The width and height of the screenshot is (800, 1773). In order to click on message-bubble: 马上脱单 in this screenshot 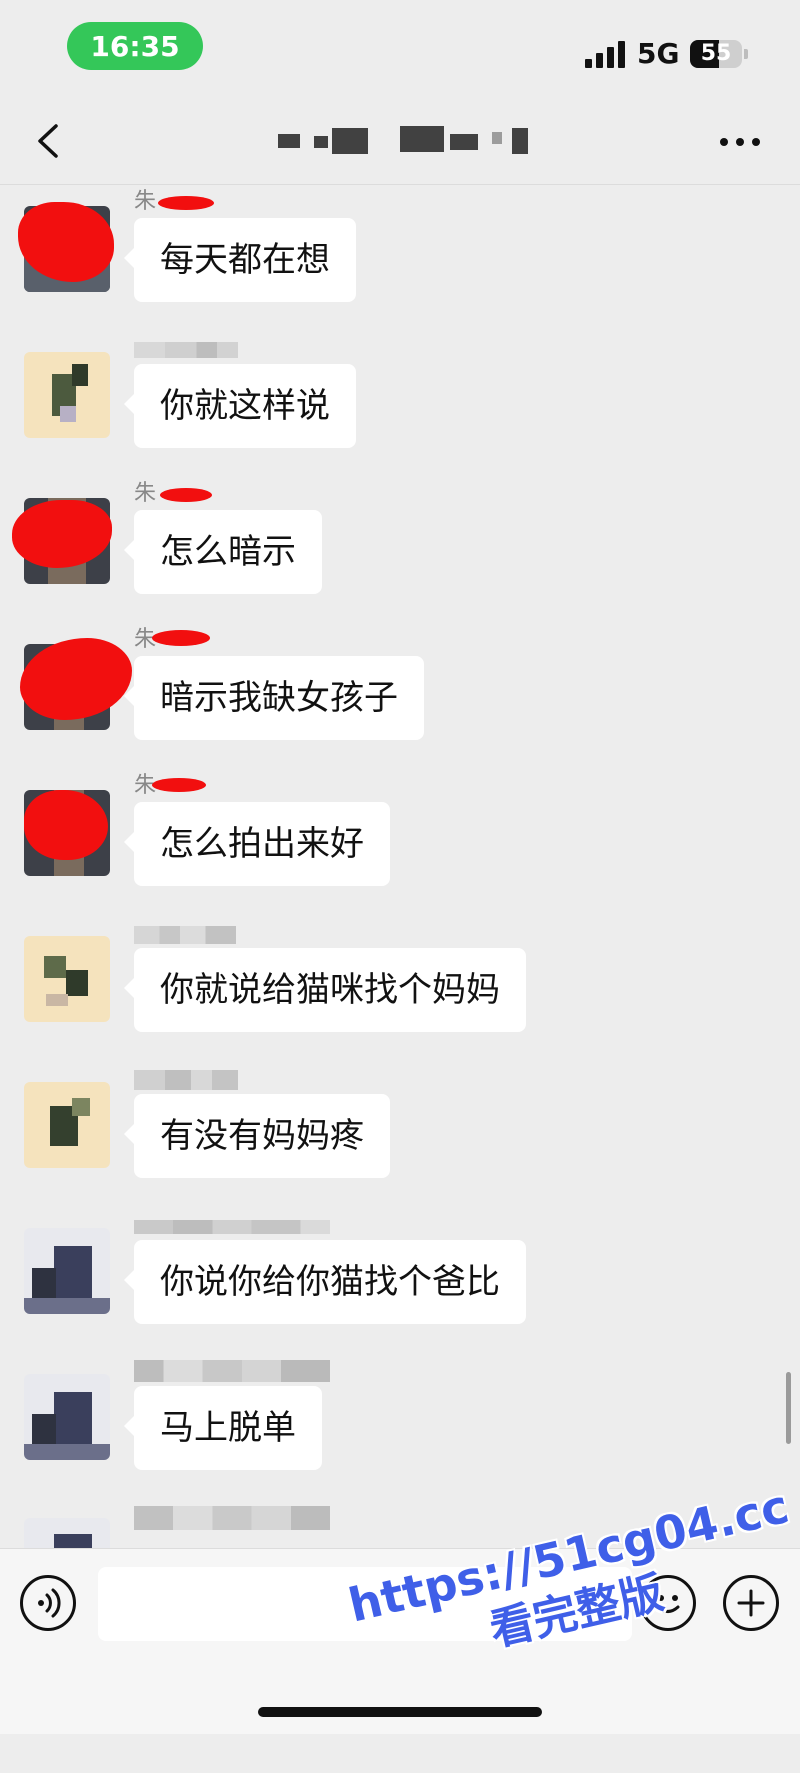, I will do `click(223, 1428)`.